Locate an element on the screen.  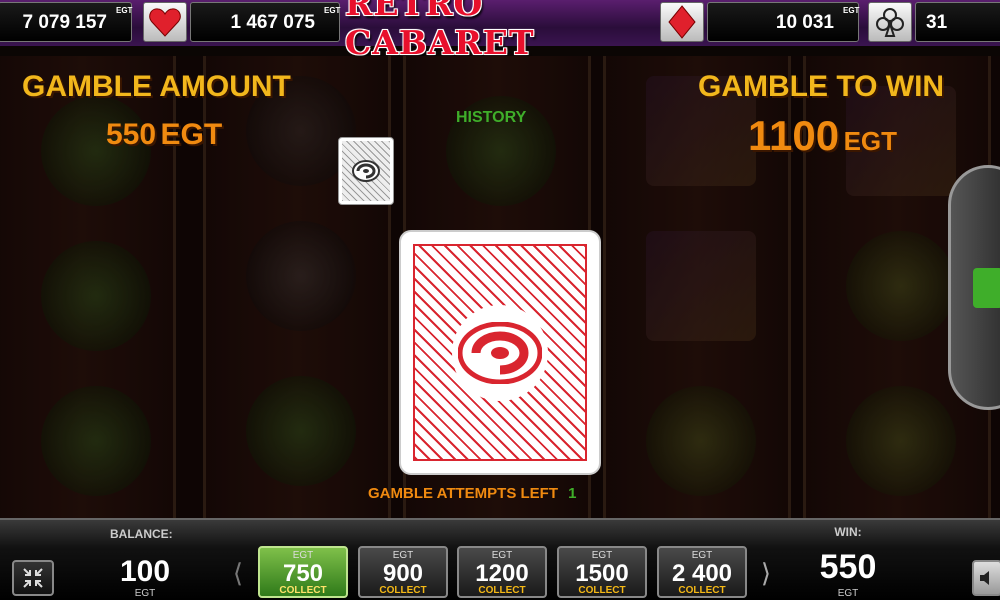
bet-scroll-left: ⟨ is located at coordinates (238, 573).